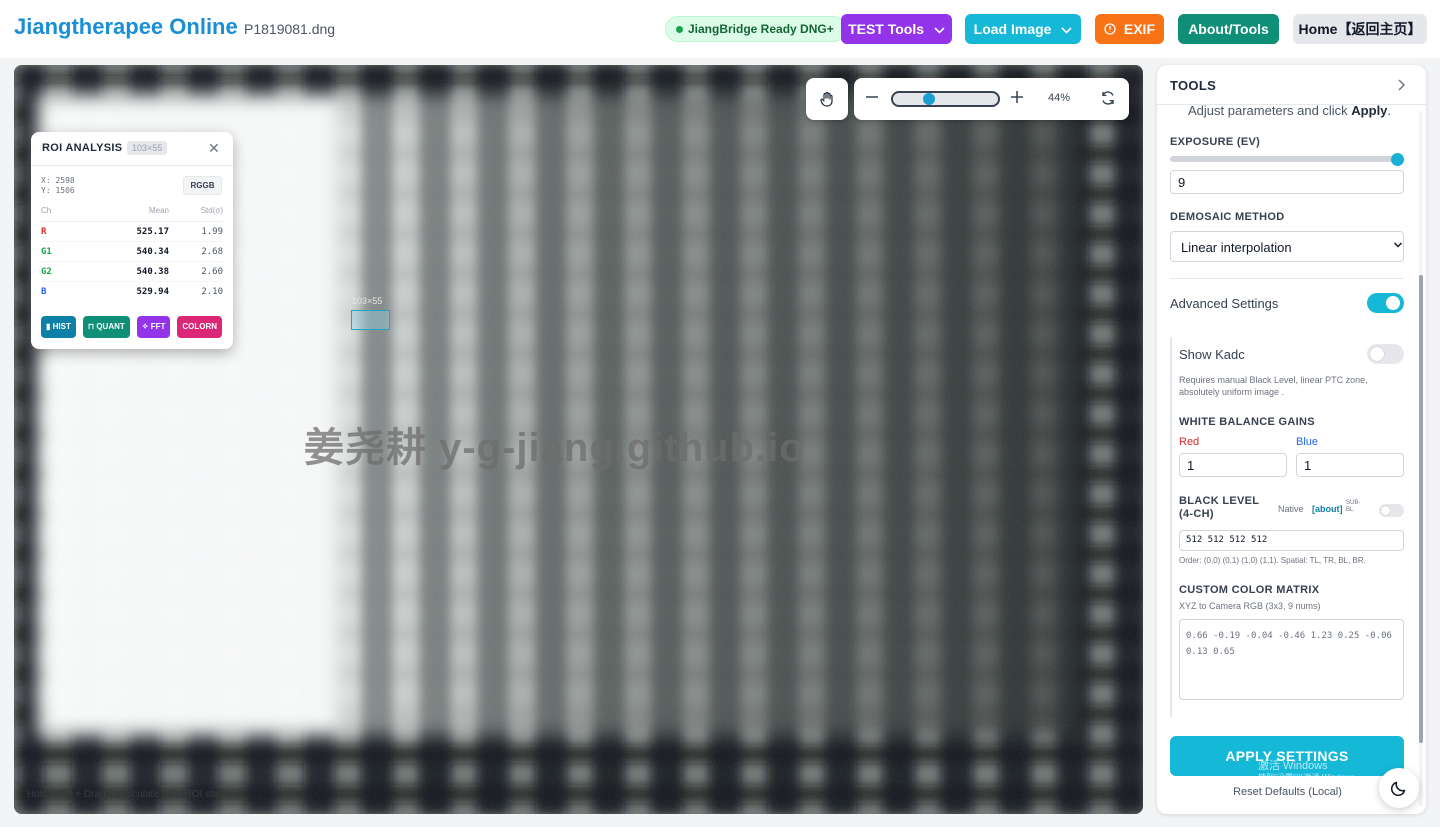  I want to click on demosaic-select: Linear interpolation, so click(1287, 246).